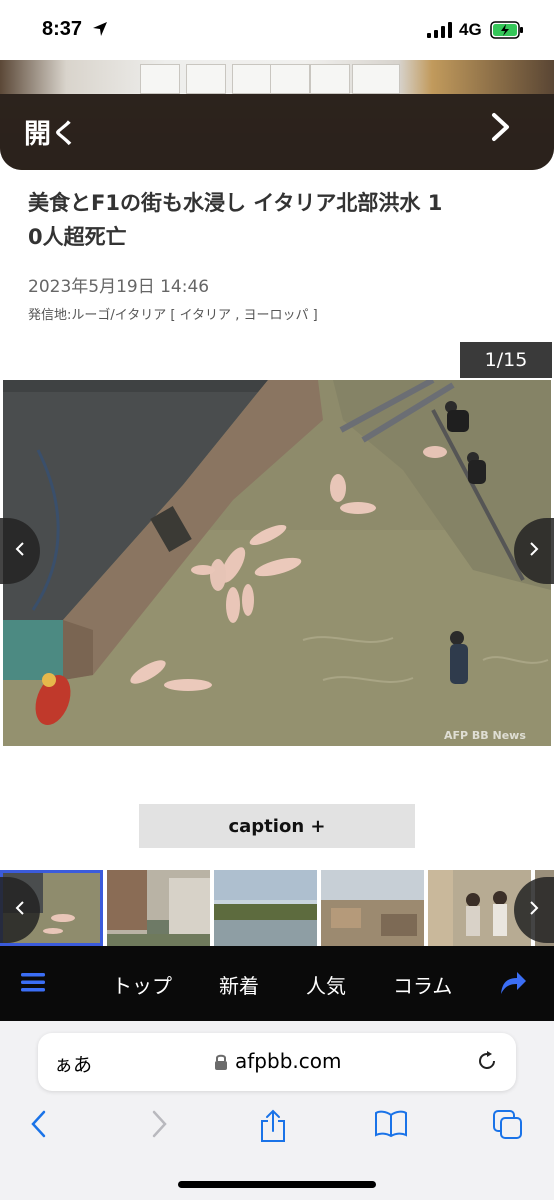  Describe the element at coordinates (508, 1127) in the screenshot. I see `tabs-icon` at that location.